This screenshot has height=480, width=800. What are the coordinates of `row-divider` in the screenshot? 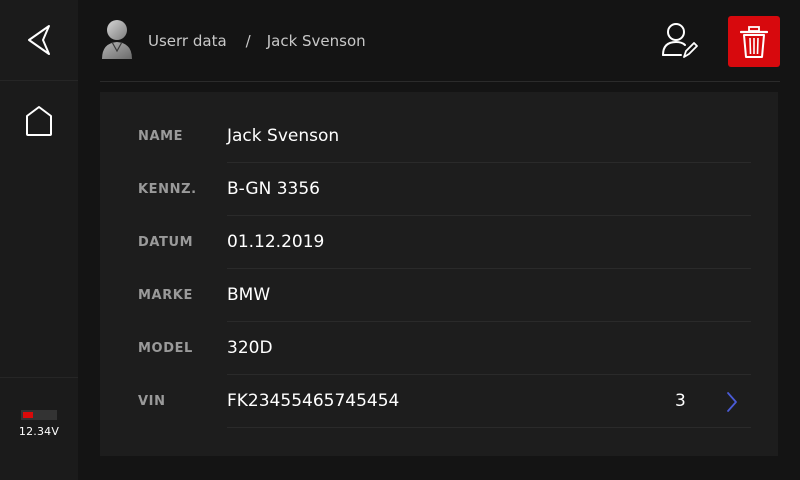 It's located at (489, 427).